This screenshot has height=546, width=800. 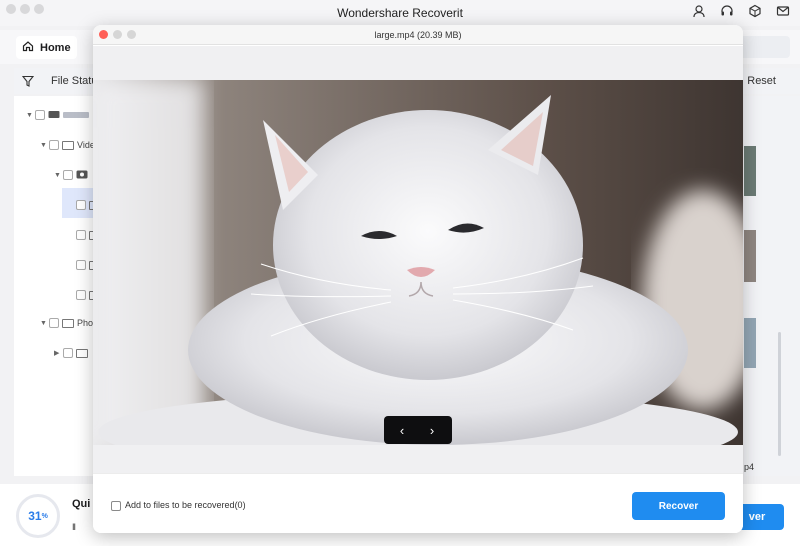 I want to click on scan-progress-ring: 31%, so click(x=38, y=516).